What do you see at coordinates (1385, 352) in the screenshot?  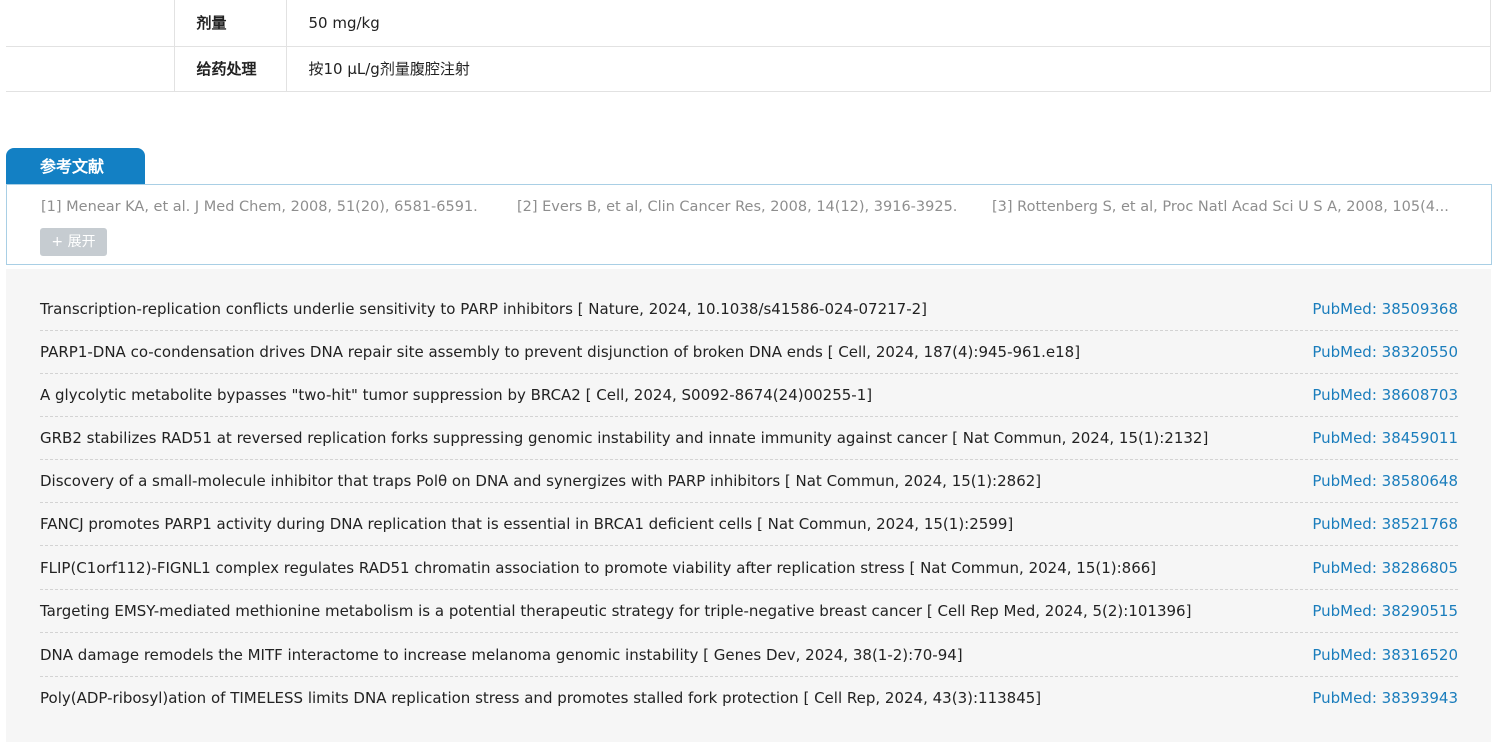 I see `pubmed-link: PubMed: 38320550` at bounding box center [1385, 352].